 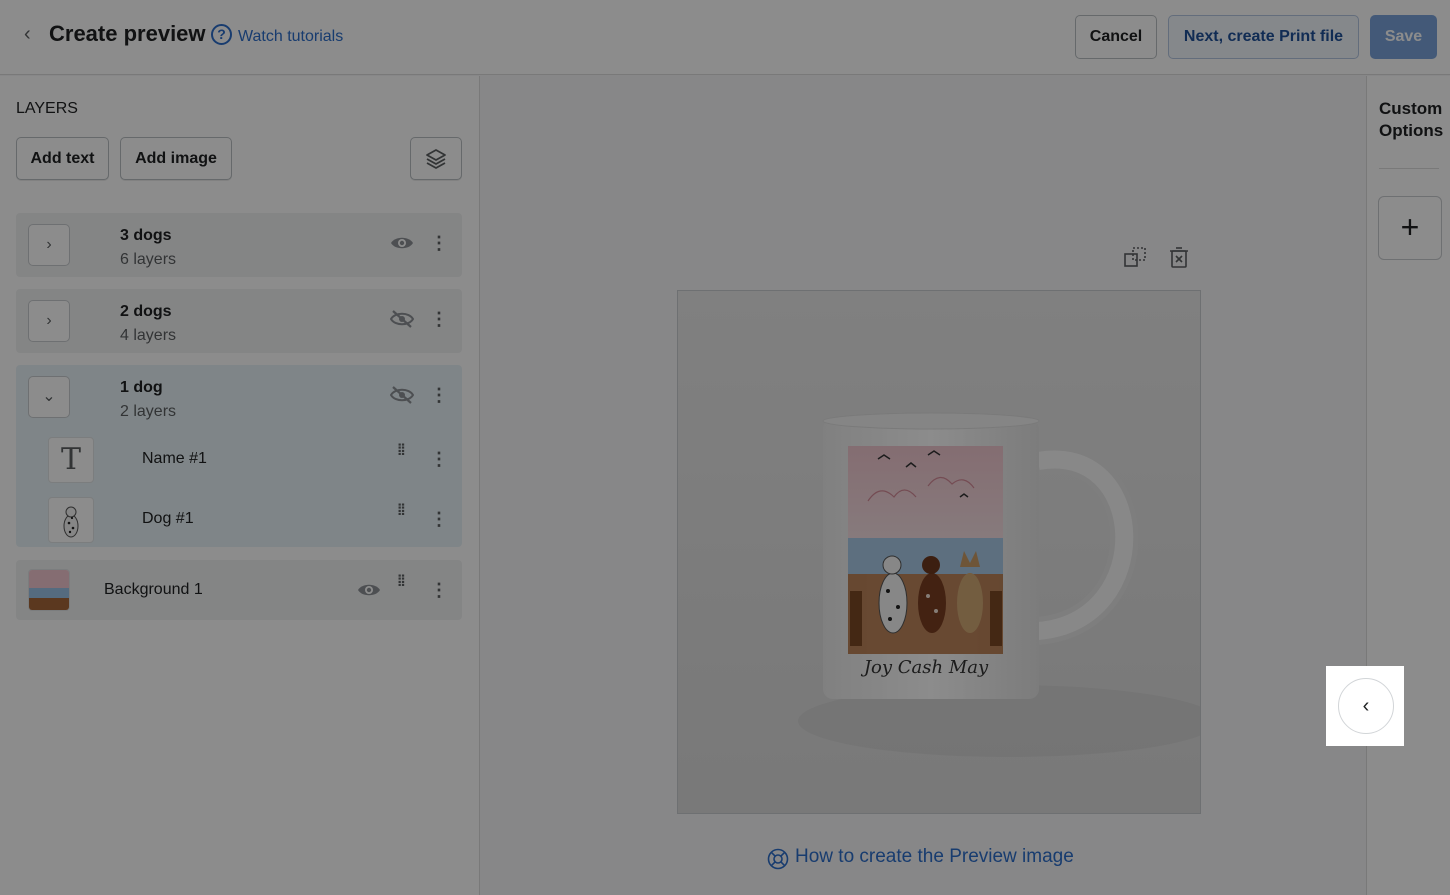 I want to click on layers-stack-icon, so click(x=436, y=159).